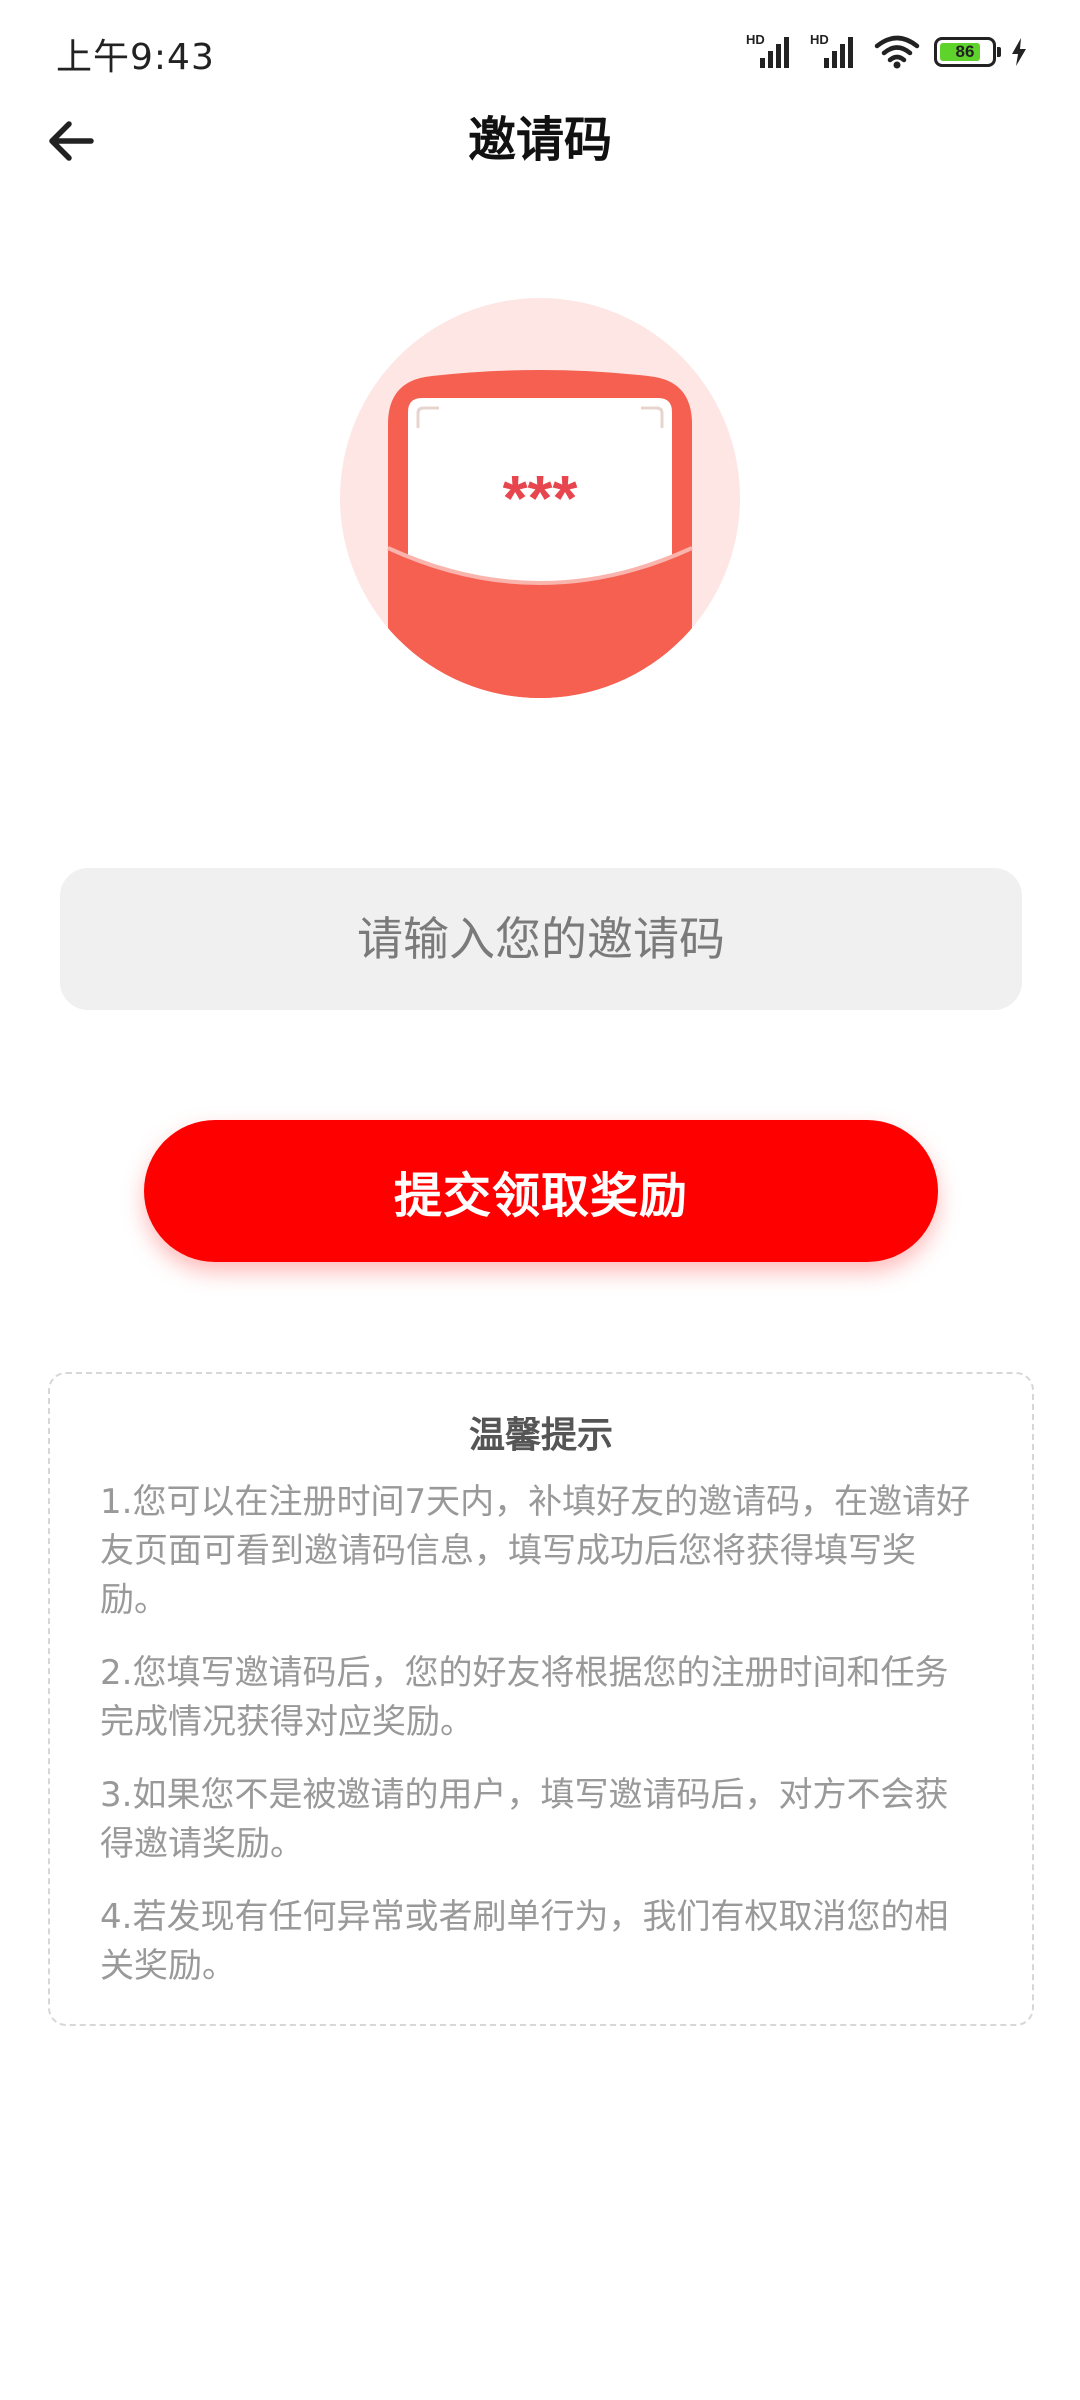 The image size is (1080, 2400). Describe the element at coordinates (524, 1819) in the screenshot. I see `tip-item: 3.如果您不是被邀请的用户，填写邀请码后，对方不会获得邀请奖励。` at that location.